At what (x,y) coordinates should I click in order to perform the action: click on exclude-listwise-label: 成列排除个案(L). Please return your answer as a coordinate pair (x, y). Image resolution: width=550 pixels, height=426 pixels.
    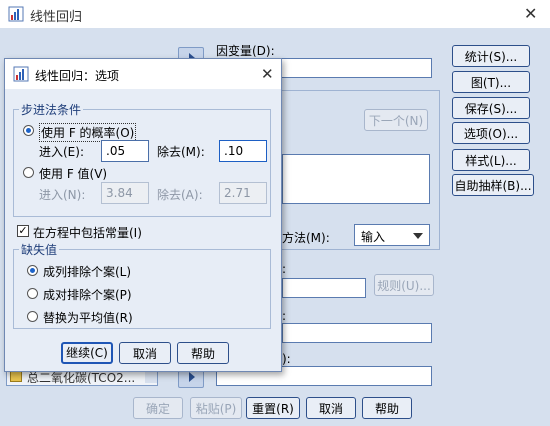
    Looking at the image, I should click on (87, 271).